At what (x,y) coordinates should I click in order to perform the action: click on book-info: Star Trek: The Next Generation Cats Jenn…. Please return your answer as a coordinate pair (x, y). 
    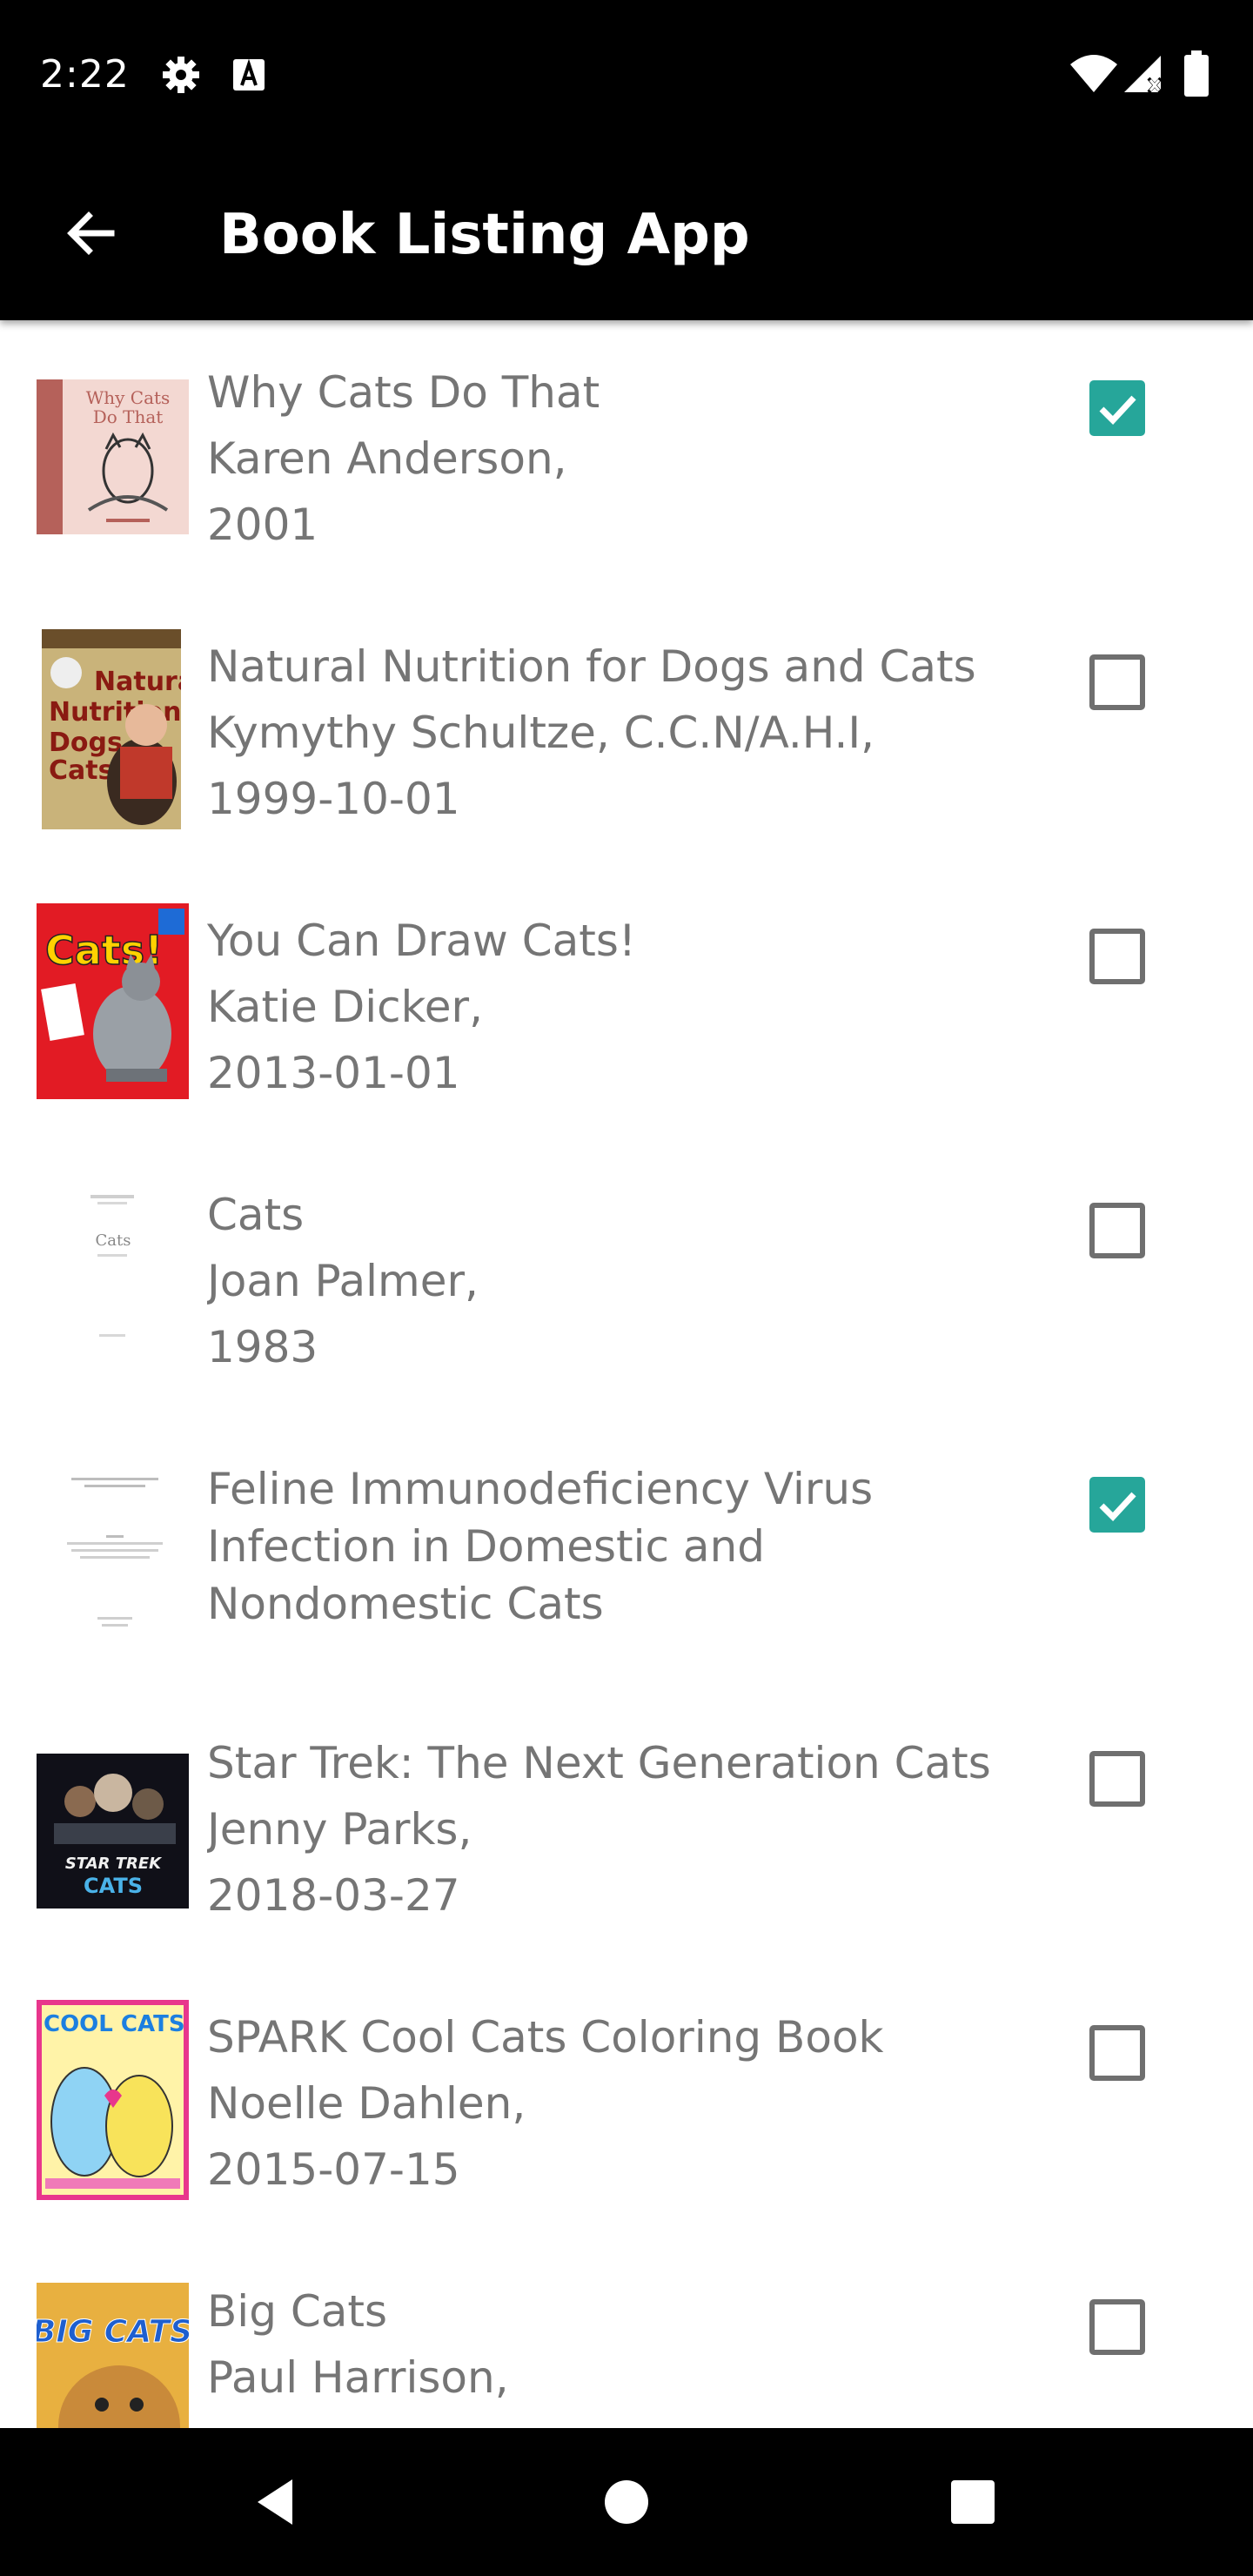
    Looking at the image, I should click on (598, 1830).